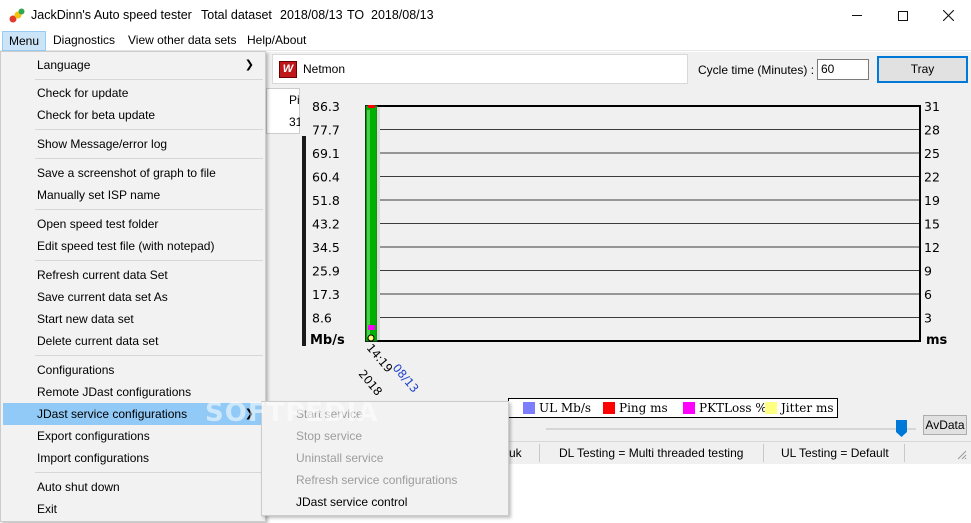 The height and width of the screenshot is (523, 971). What do you see at coordinates (133, 509) in the screenshot?
I see `menu-item-exit: Exit` at bounding box center [133, 509].